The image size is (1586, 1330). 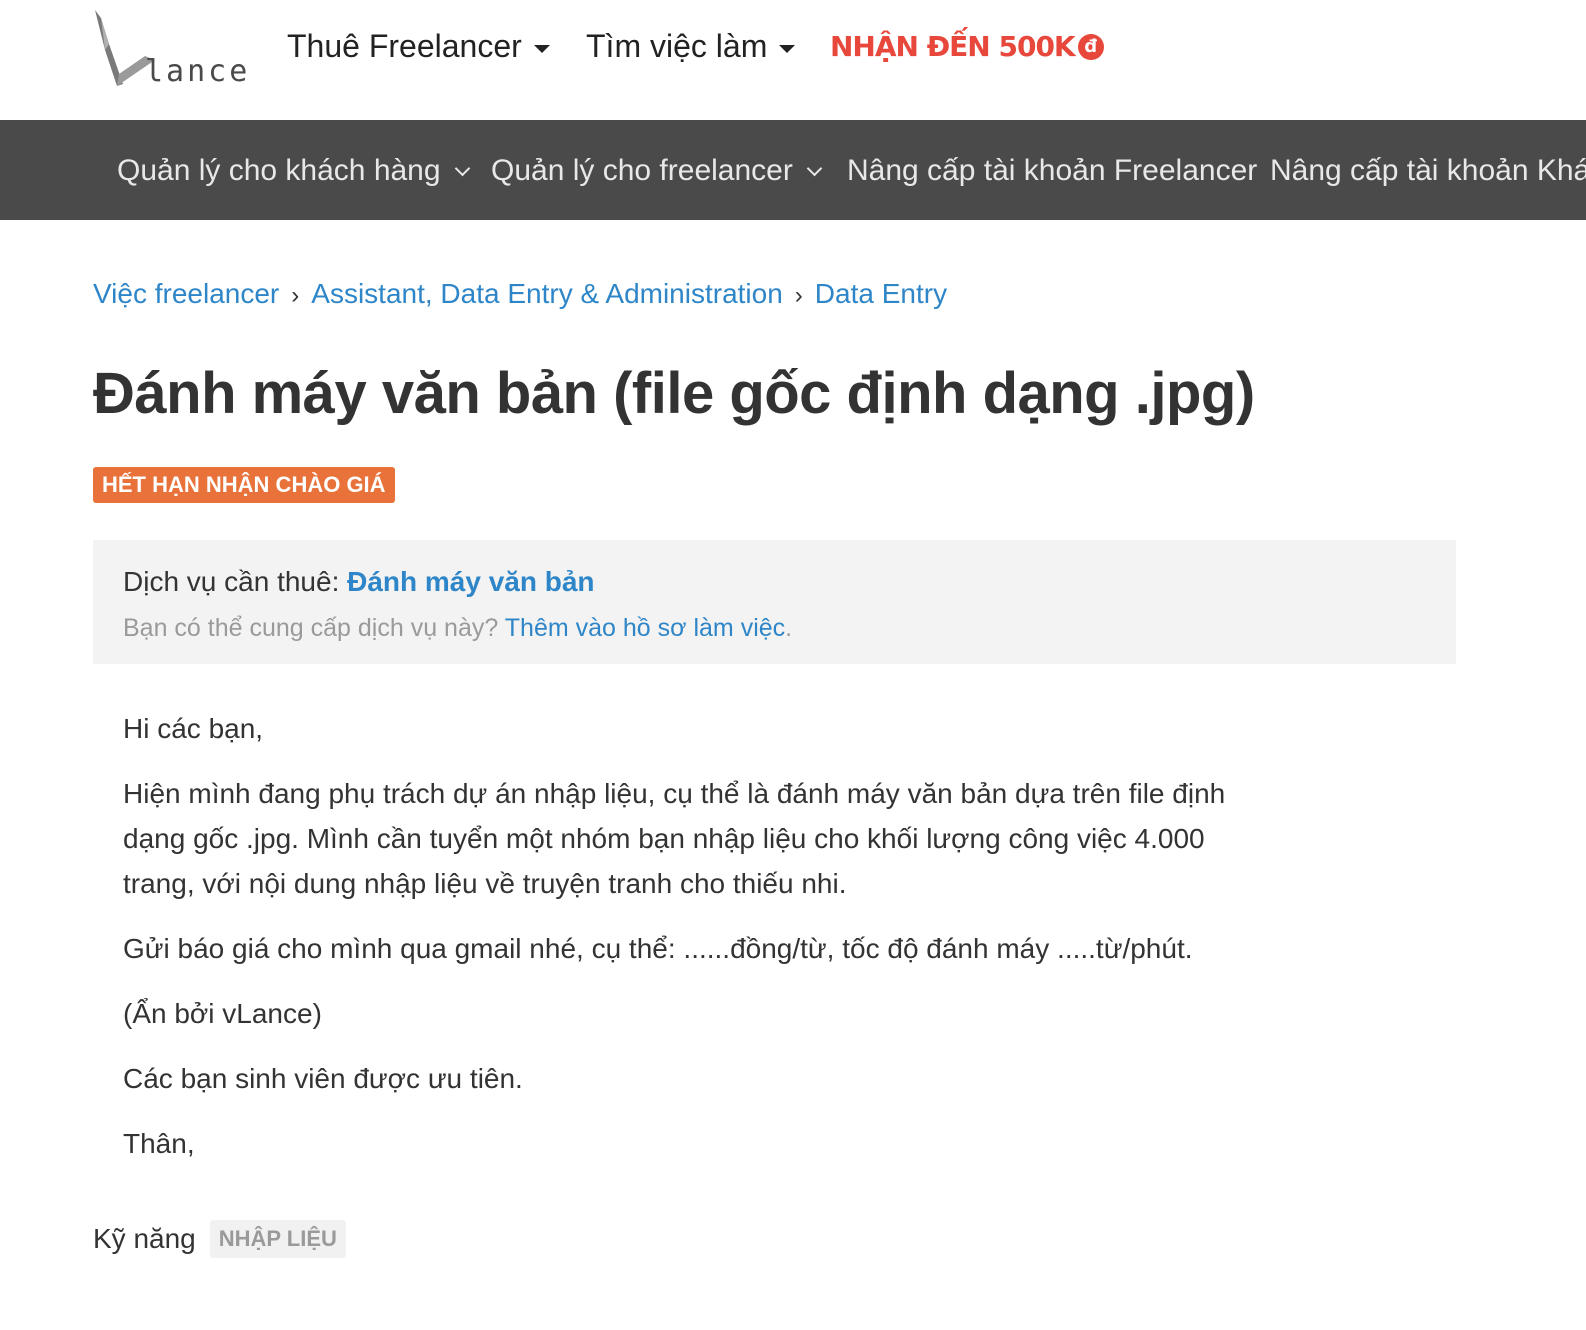 What do you see at coordinates (642, 170) in the screenshot?
I see `subnav-freelancer-management-label: Quản lý cho freelancer` at bounding box center [642, 170].